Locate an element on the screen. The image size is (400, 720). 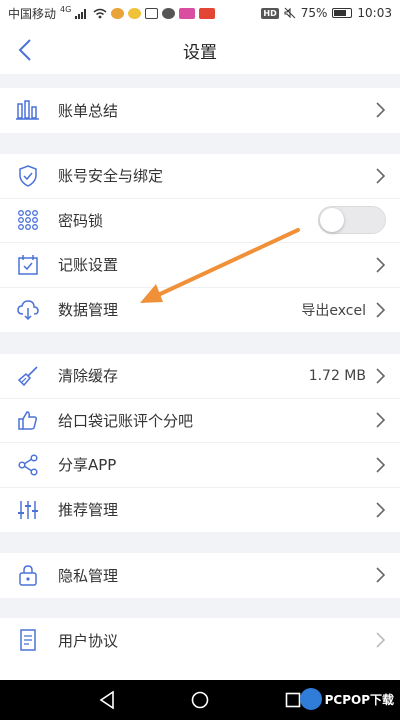
system-back-button is located at coordinates (107, 700).